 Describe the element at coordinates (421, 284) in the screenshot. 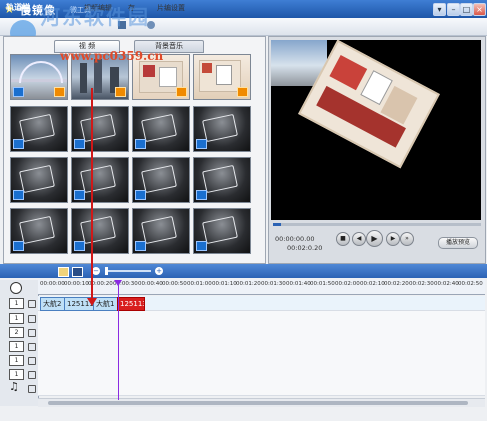

I see `ruler-tick: 00:02:30` at that location.